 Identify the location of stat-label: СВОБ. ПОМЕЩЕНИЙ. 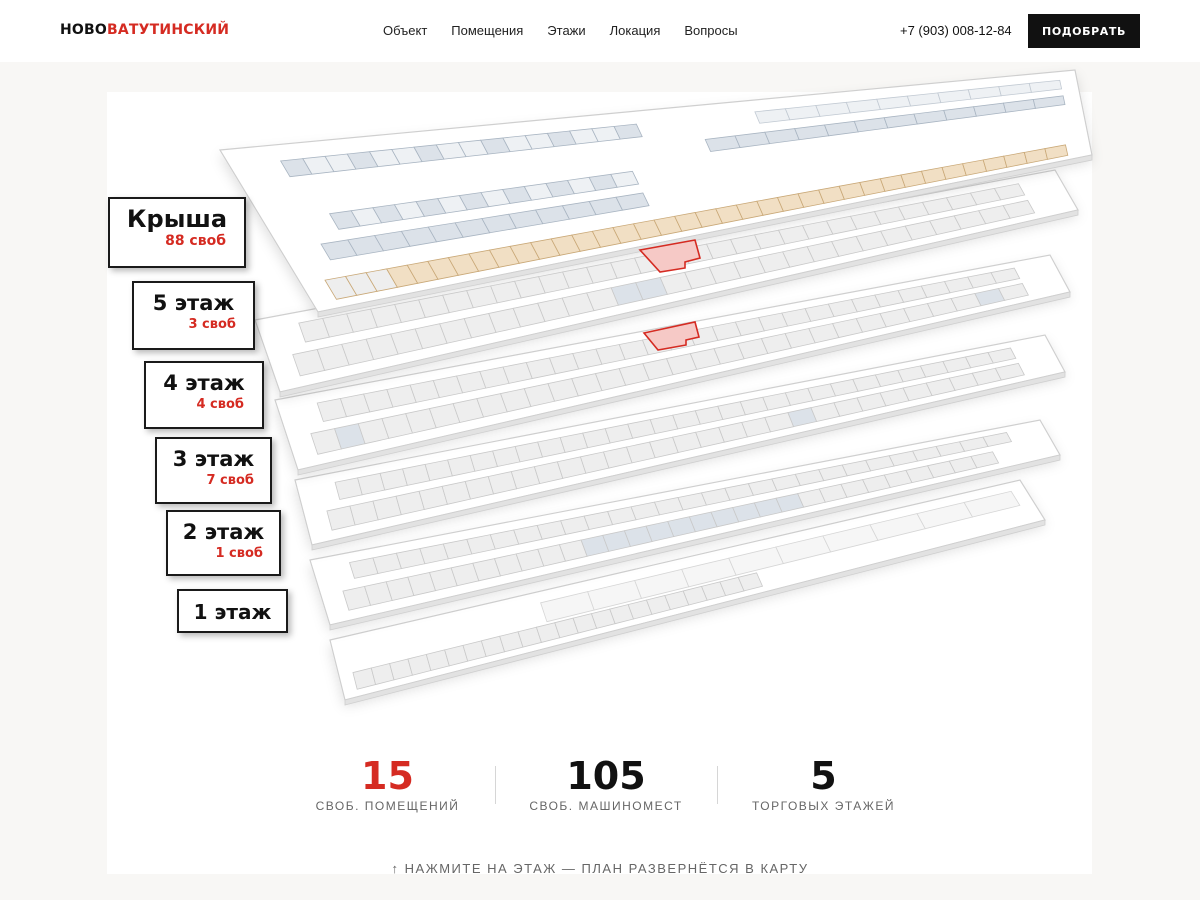
(387, 806).